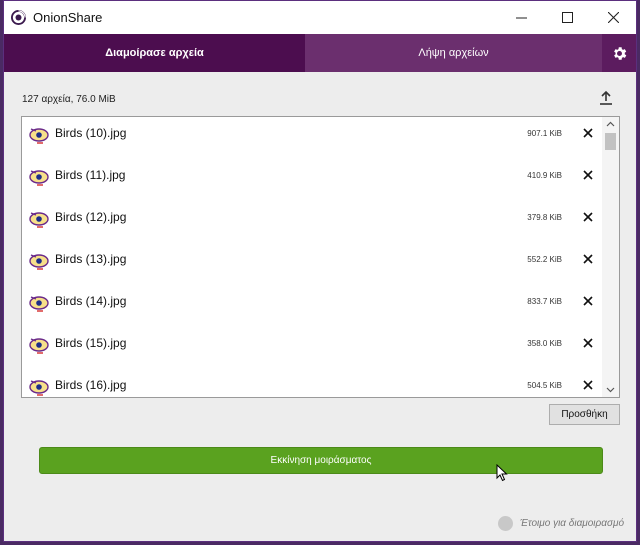 The width and height of the screenshot is (640, 545). I want to click on file-row: Birds (15).jpg 358.0 KiB, so click(312, 348).